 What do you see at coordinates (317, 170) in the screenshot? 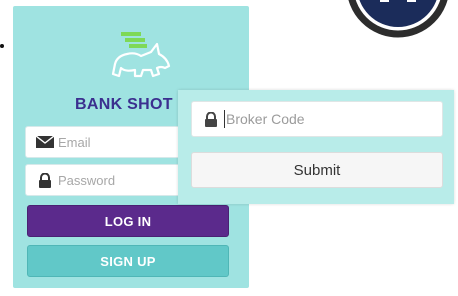
I see `submit-button: Submit` at bounding box center [317, 170].